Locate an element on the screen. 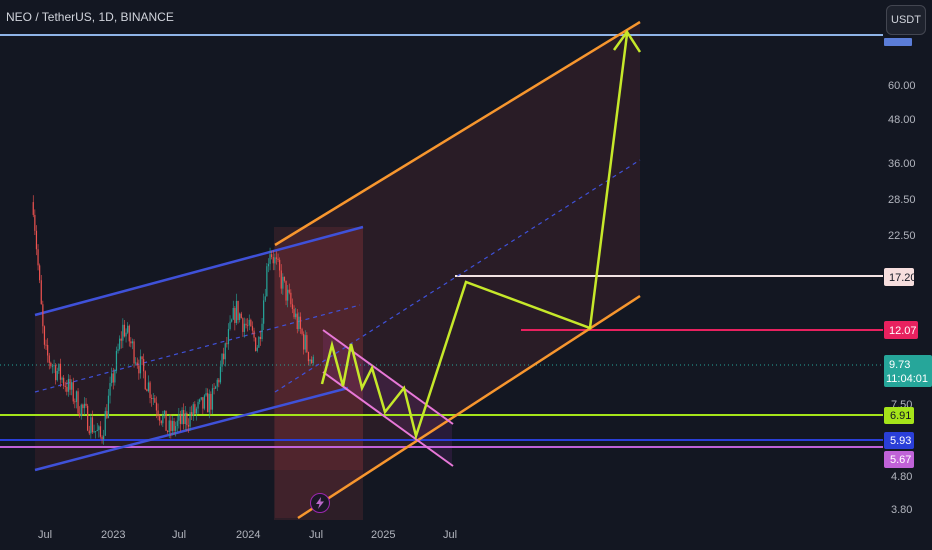 Image resolution: width=932 pixels, height=550 pixels. lightning-bolt-icon is located at coordinates (320, 503).